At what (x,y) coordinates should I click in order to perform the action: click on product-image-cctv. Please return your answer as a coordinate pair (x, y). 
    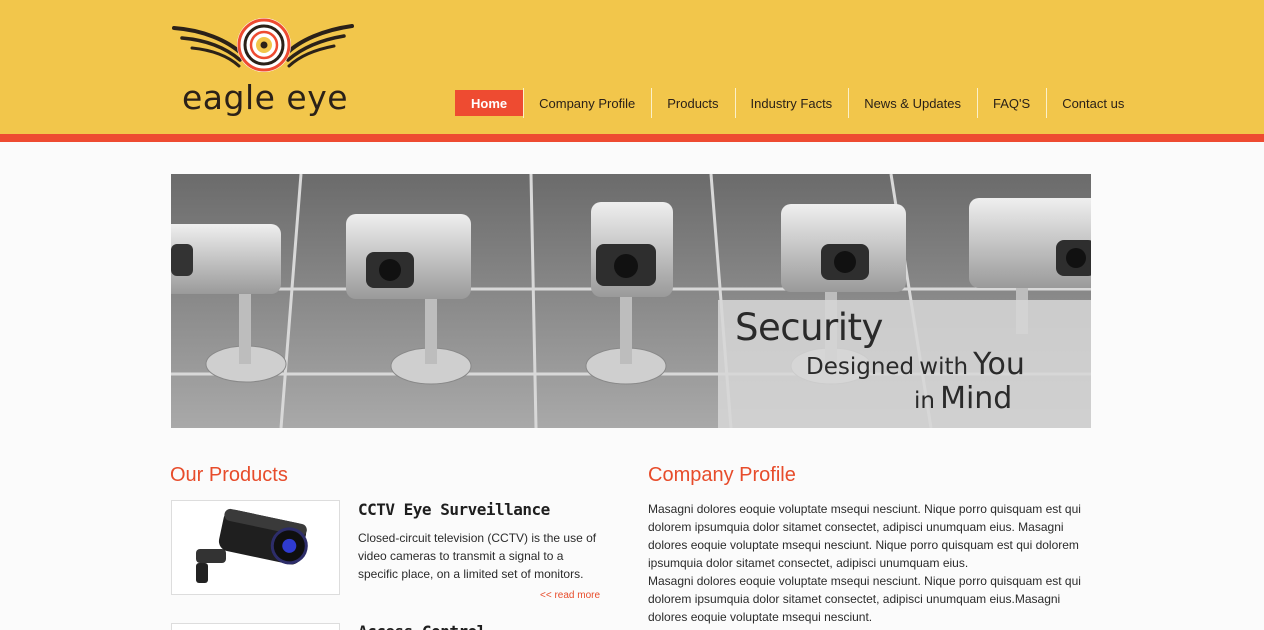
    Looking at the image, I should click on (255, 547).